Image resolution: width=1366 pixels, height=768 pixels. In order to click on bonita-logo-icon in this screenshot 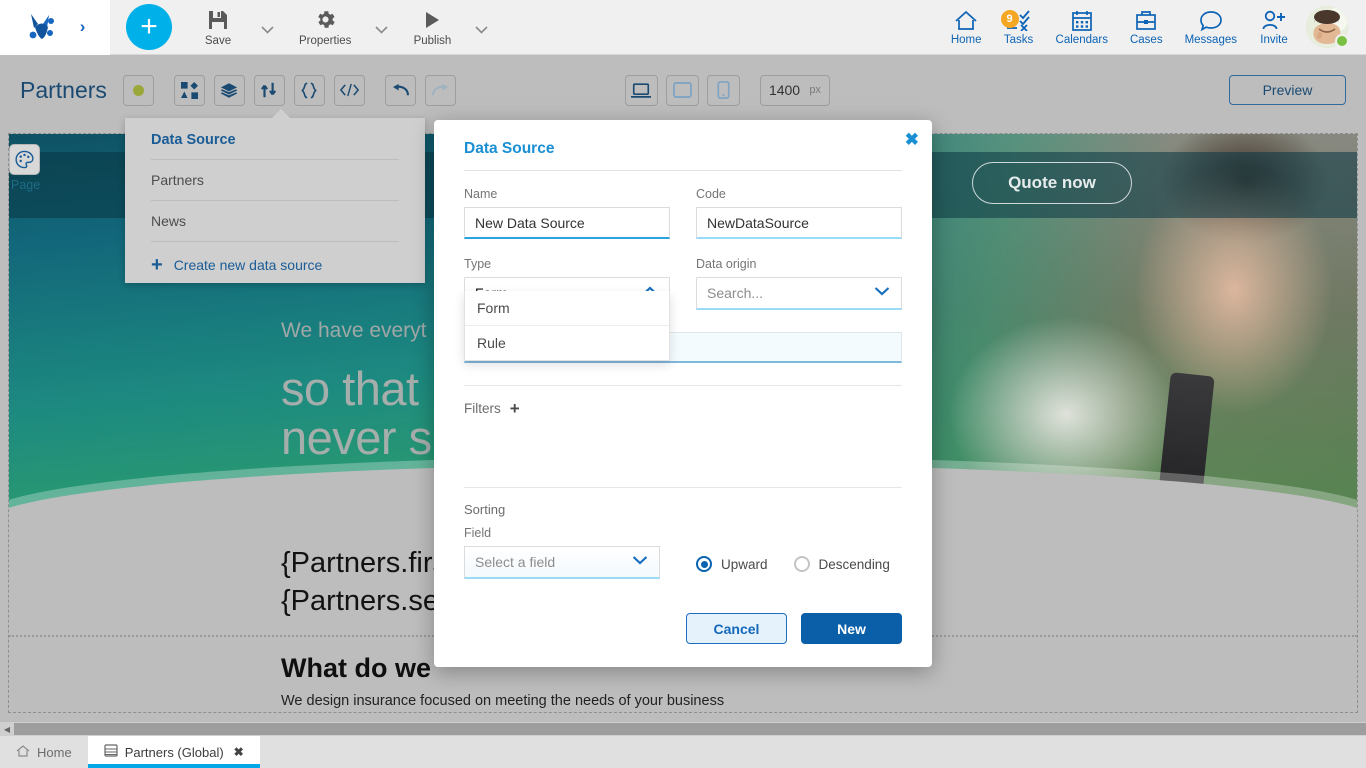, I will do `click(42, 27)`.